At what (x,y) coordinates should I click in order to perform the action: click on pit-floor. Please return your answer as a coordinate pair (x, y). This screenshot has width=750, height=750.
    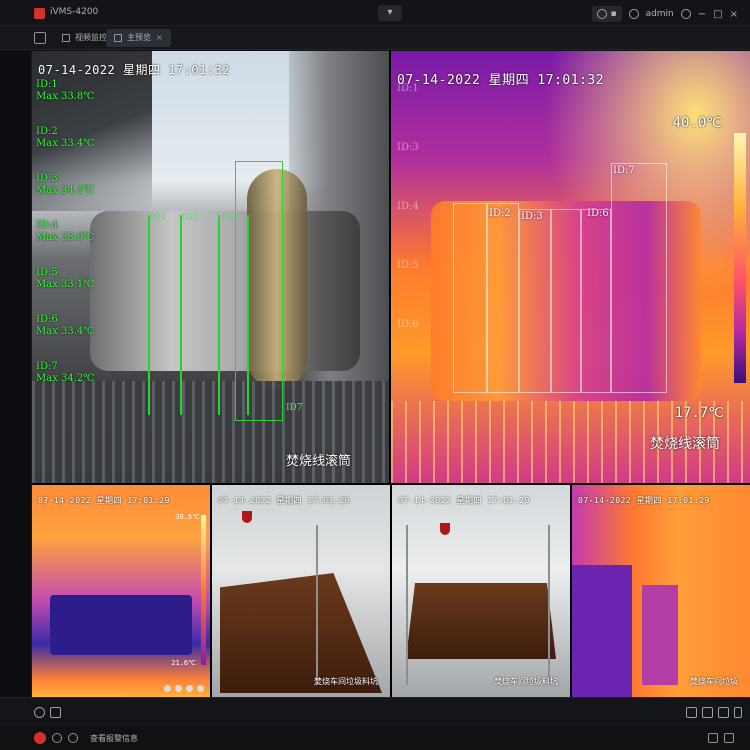
    Looking at the image, I should click on (121, 625).